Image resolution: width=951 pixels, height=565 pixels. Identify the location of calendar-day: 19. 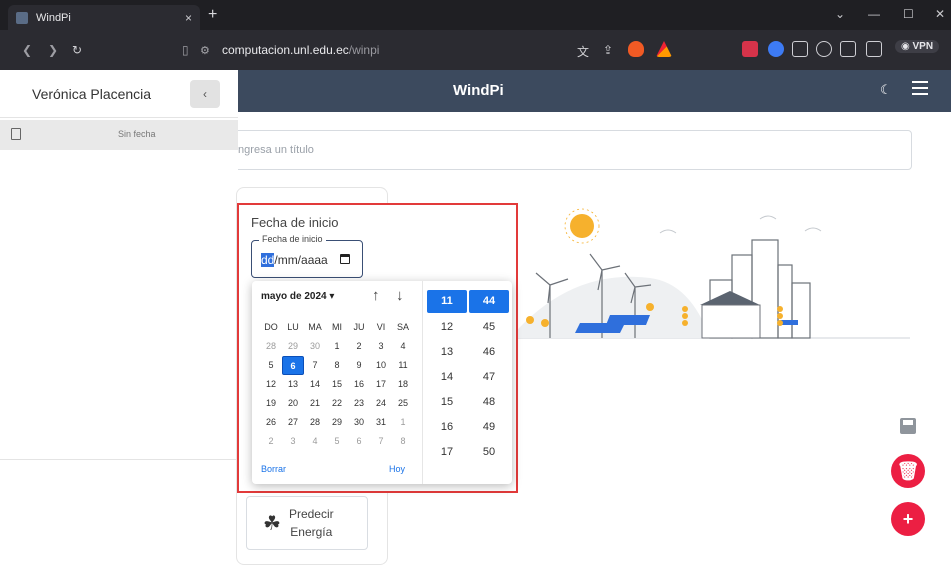
(271, 403).